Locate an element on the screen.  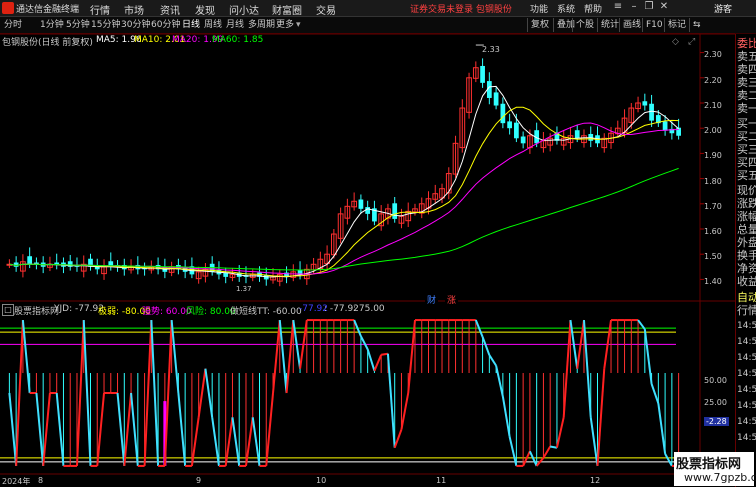
price-tick: 2.20 is located at coordinates (713, 80).